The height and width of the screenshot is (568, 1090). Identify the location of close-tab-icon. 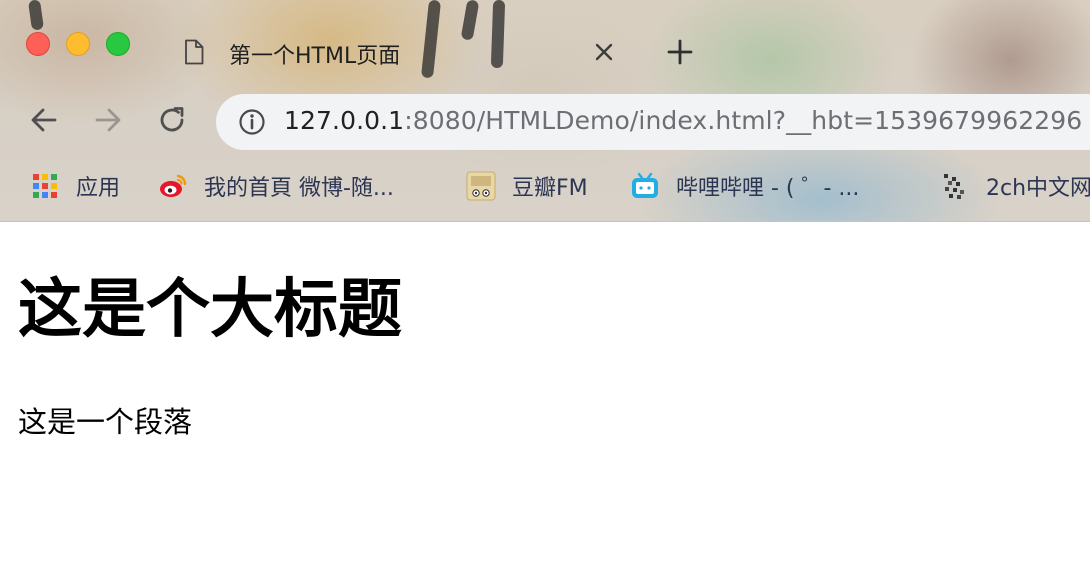
(604, 52).